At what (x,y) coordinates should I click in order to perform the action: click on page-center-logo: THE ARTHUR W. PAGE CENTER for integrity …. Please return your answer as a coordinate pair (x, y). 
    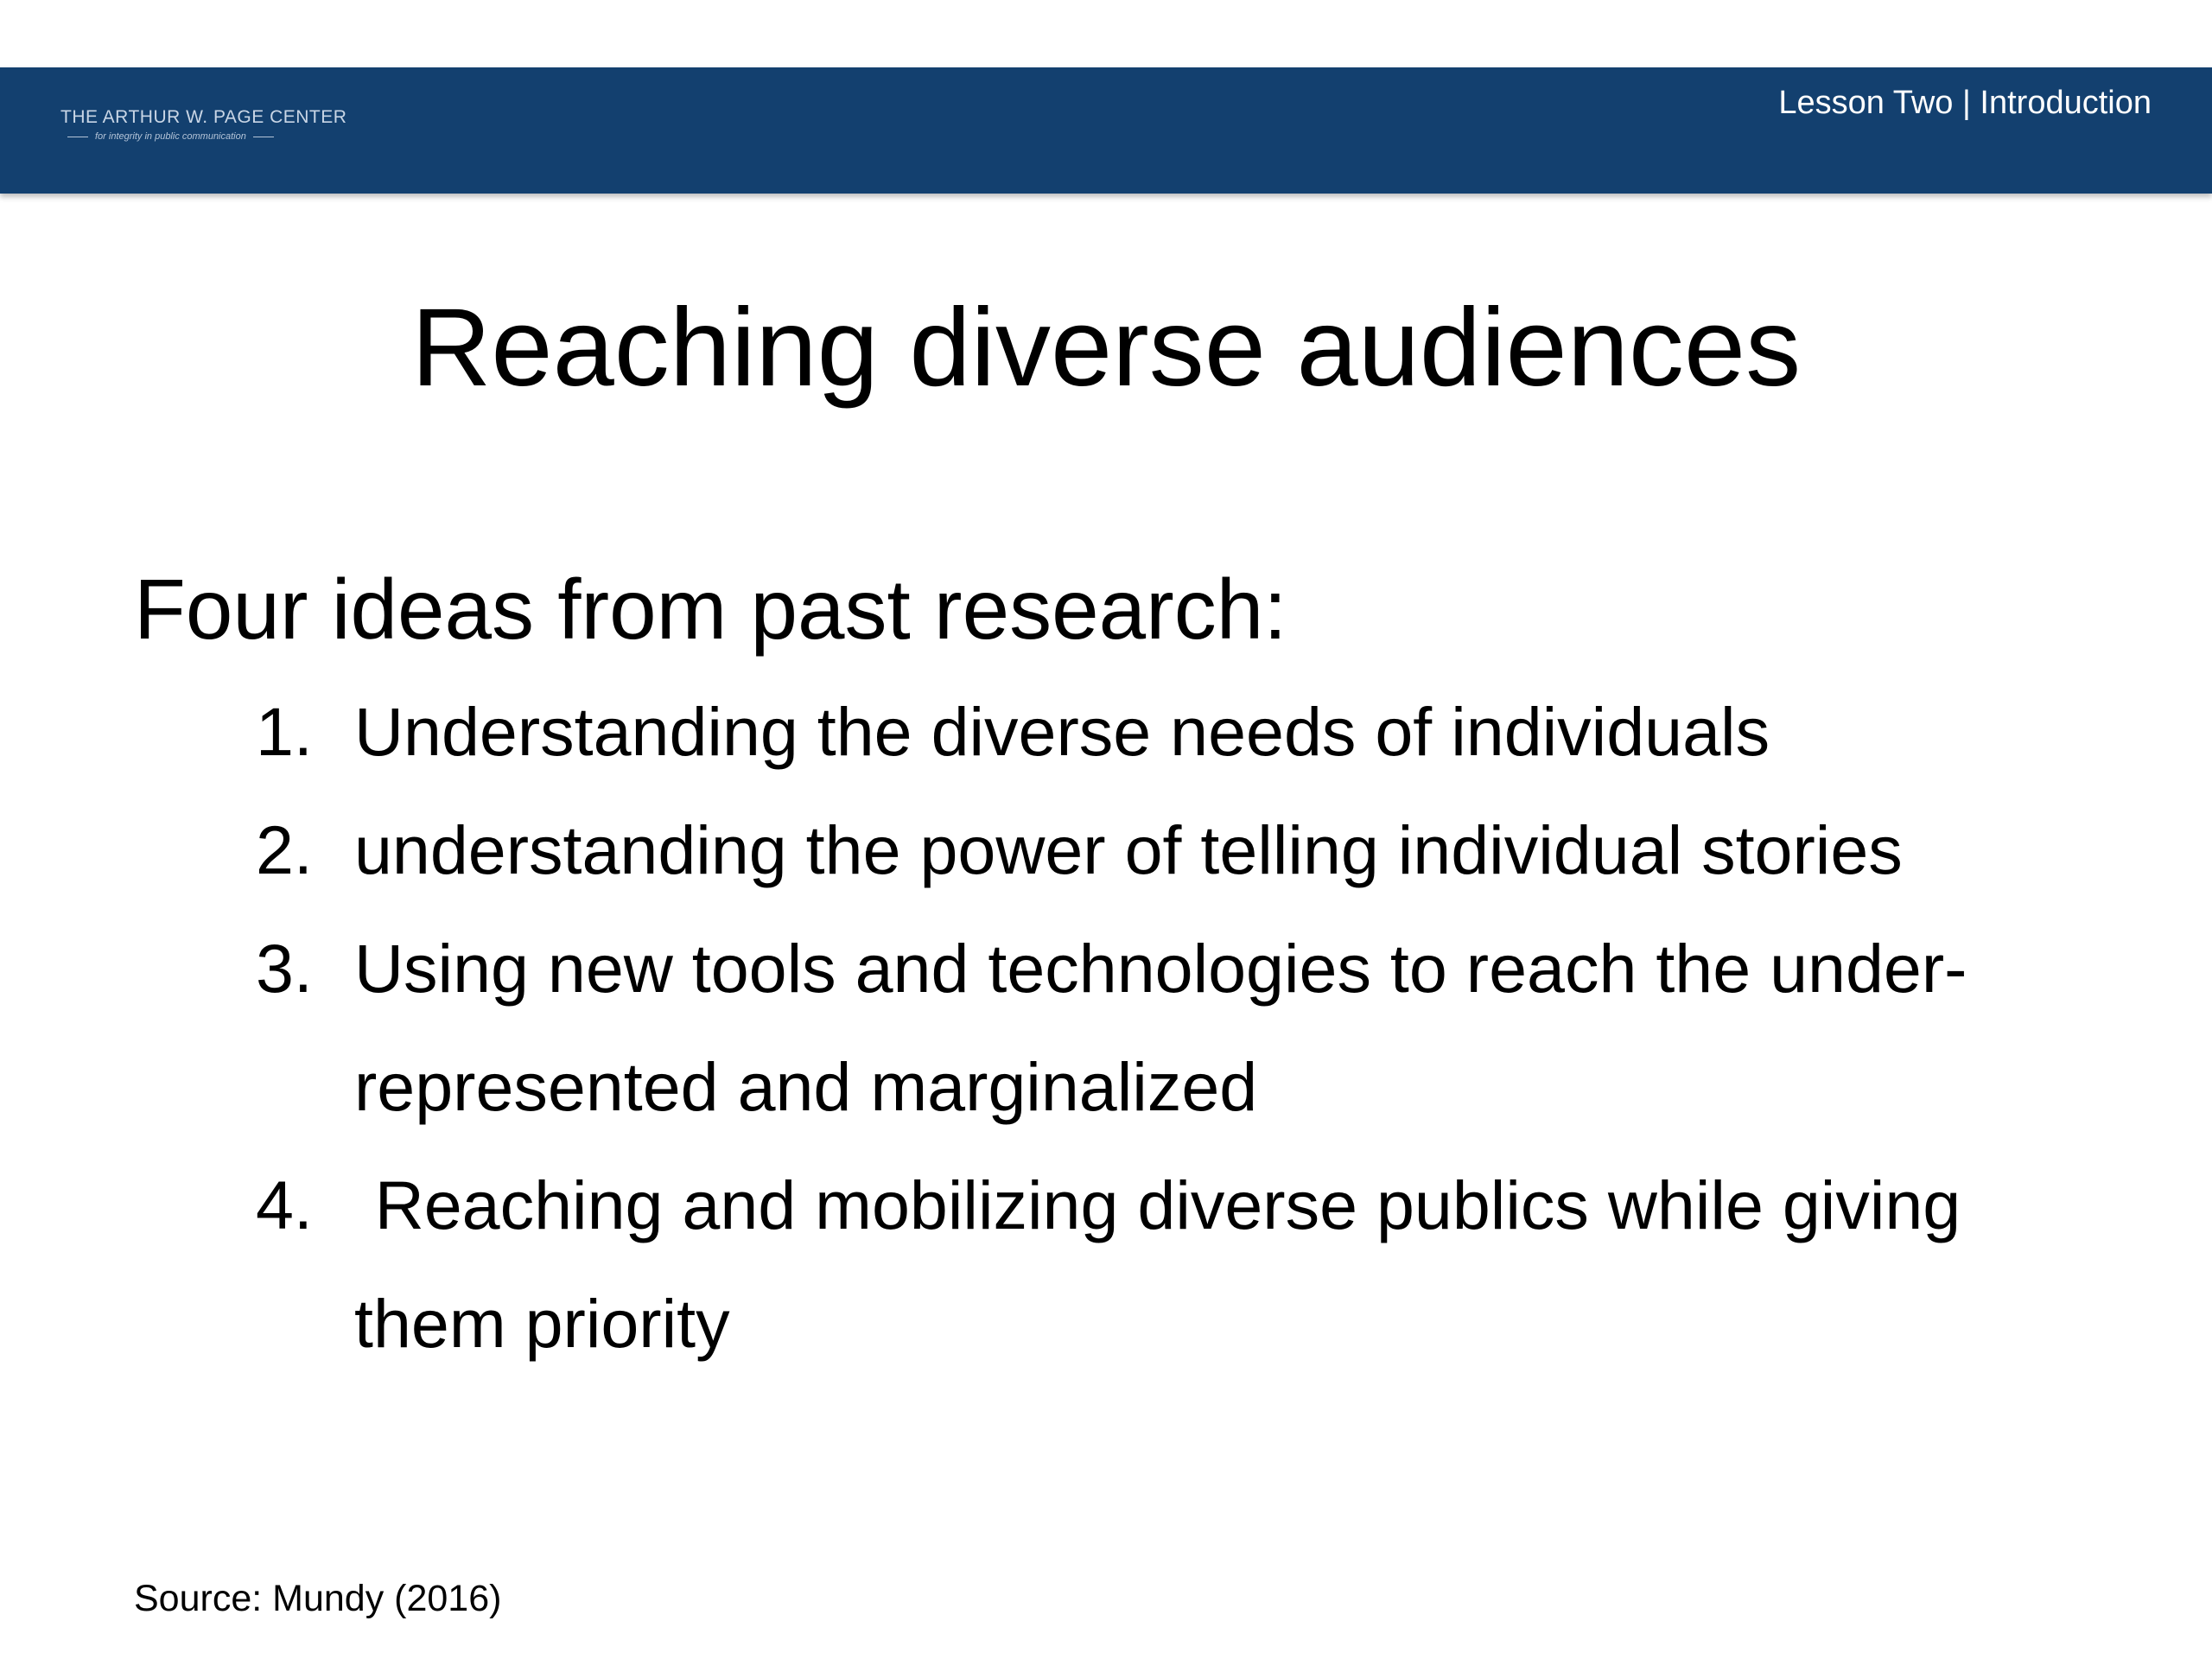
    Looking at the image, I should click on (203, 124).